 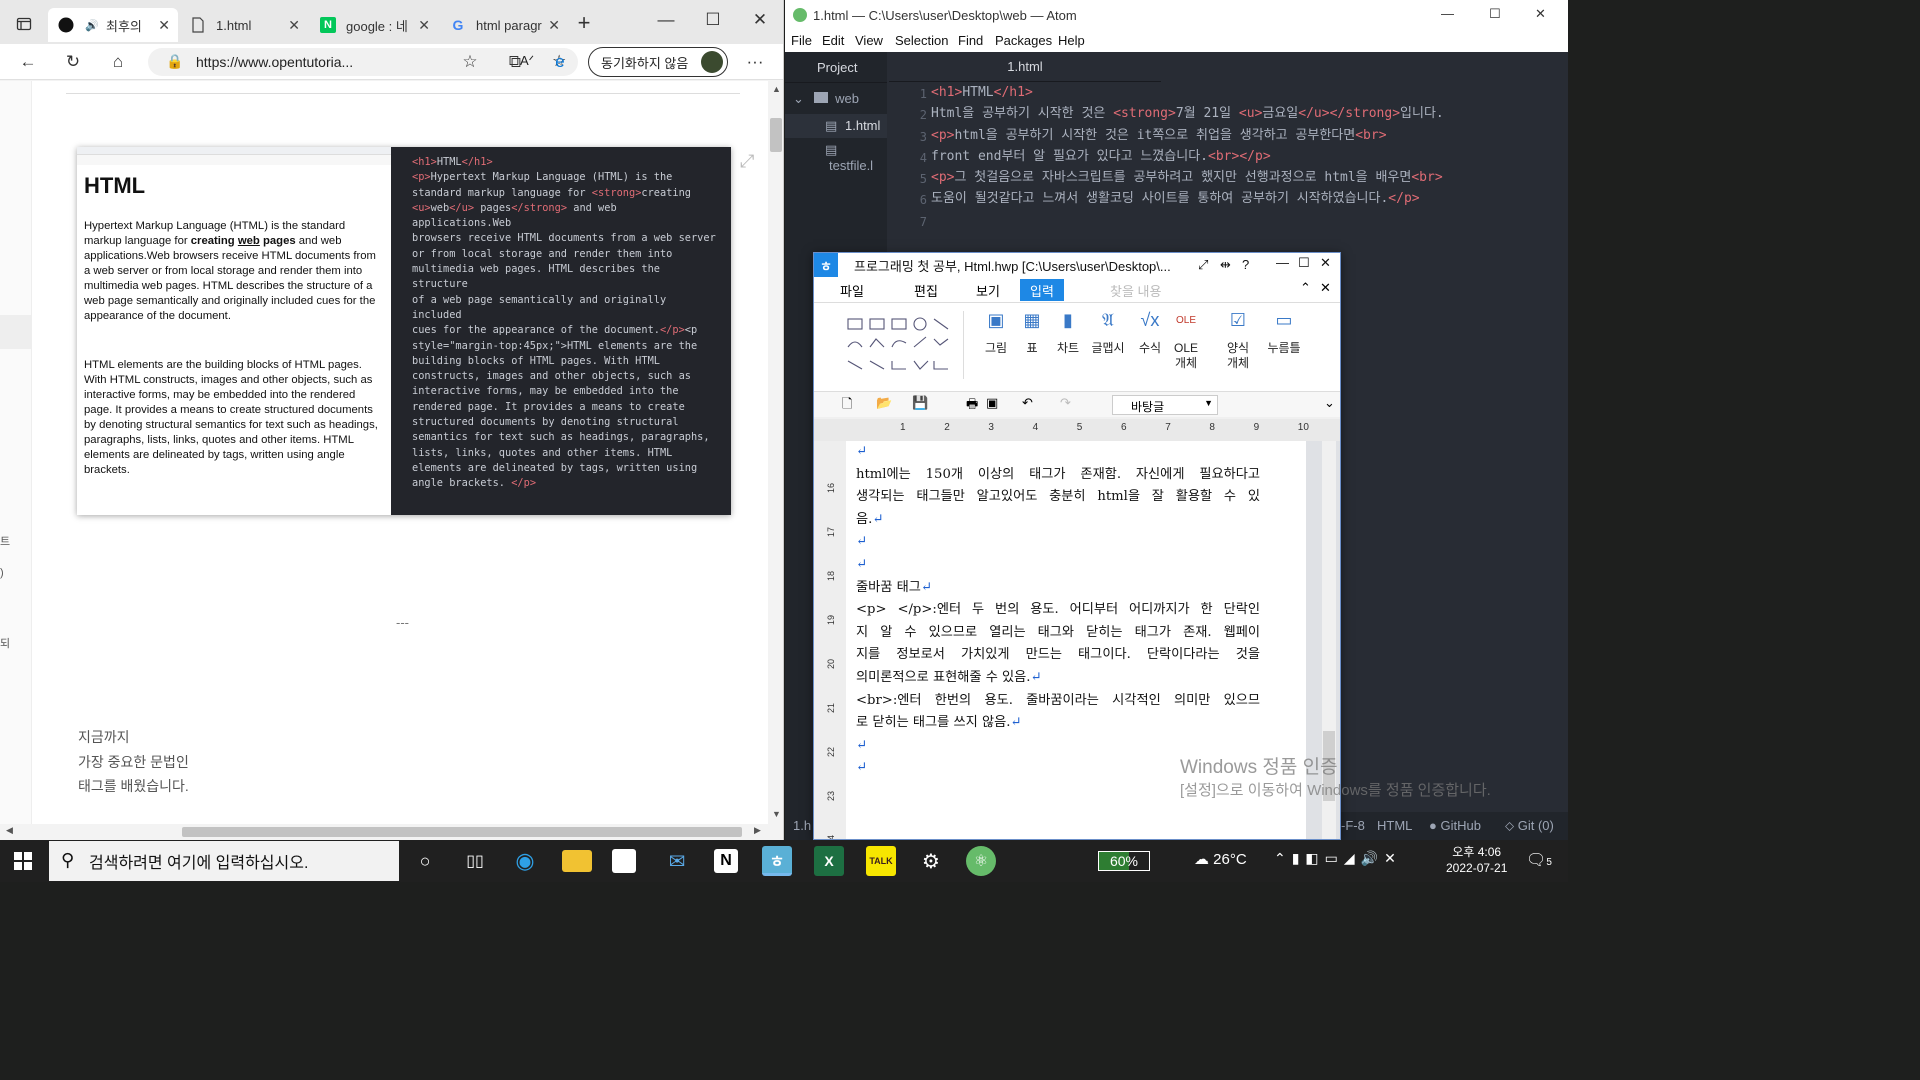 What do you see at coordinates (462, 832) in the screenshot?
I see `scroll-thumb` at bounding box center [462, 832].